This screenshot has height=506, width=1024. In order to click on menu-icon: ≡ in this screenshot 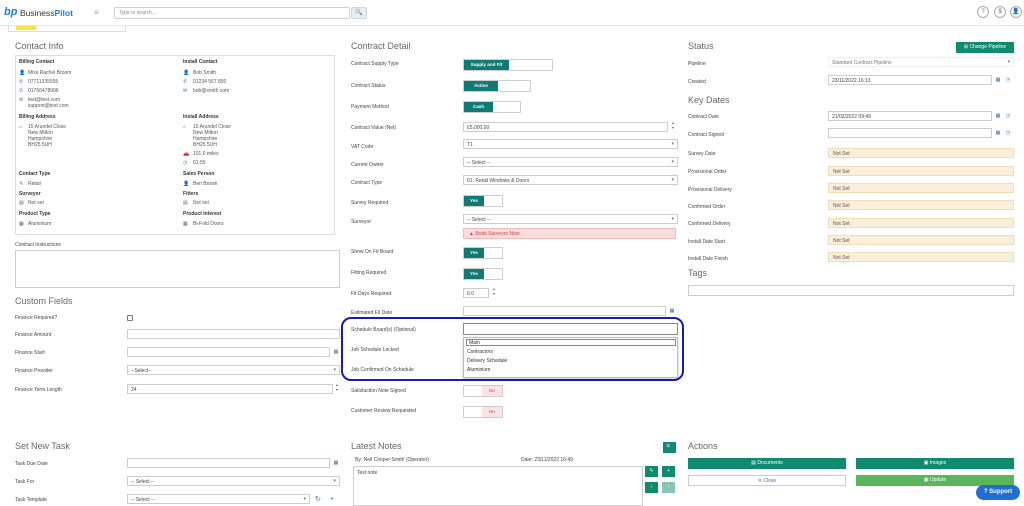, I will do `click(98, 12)`.